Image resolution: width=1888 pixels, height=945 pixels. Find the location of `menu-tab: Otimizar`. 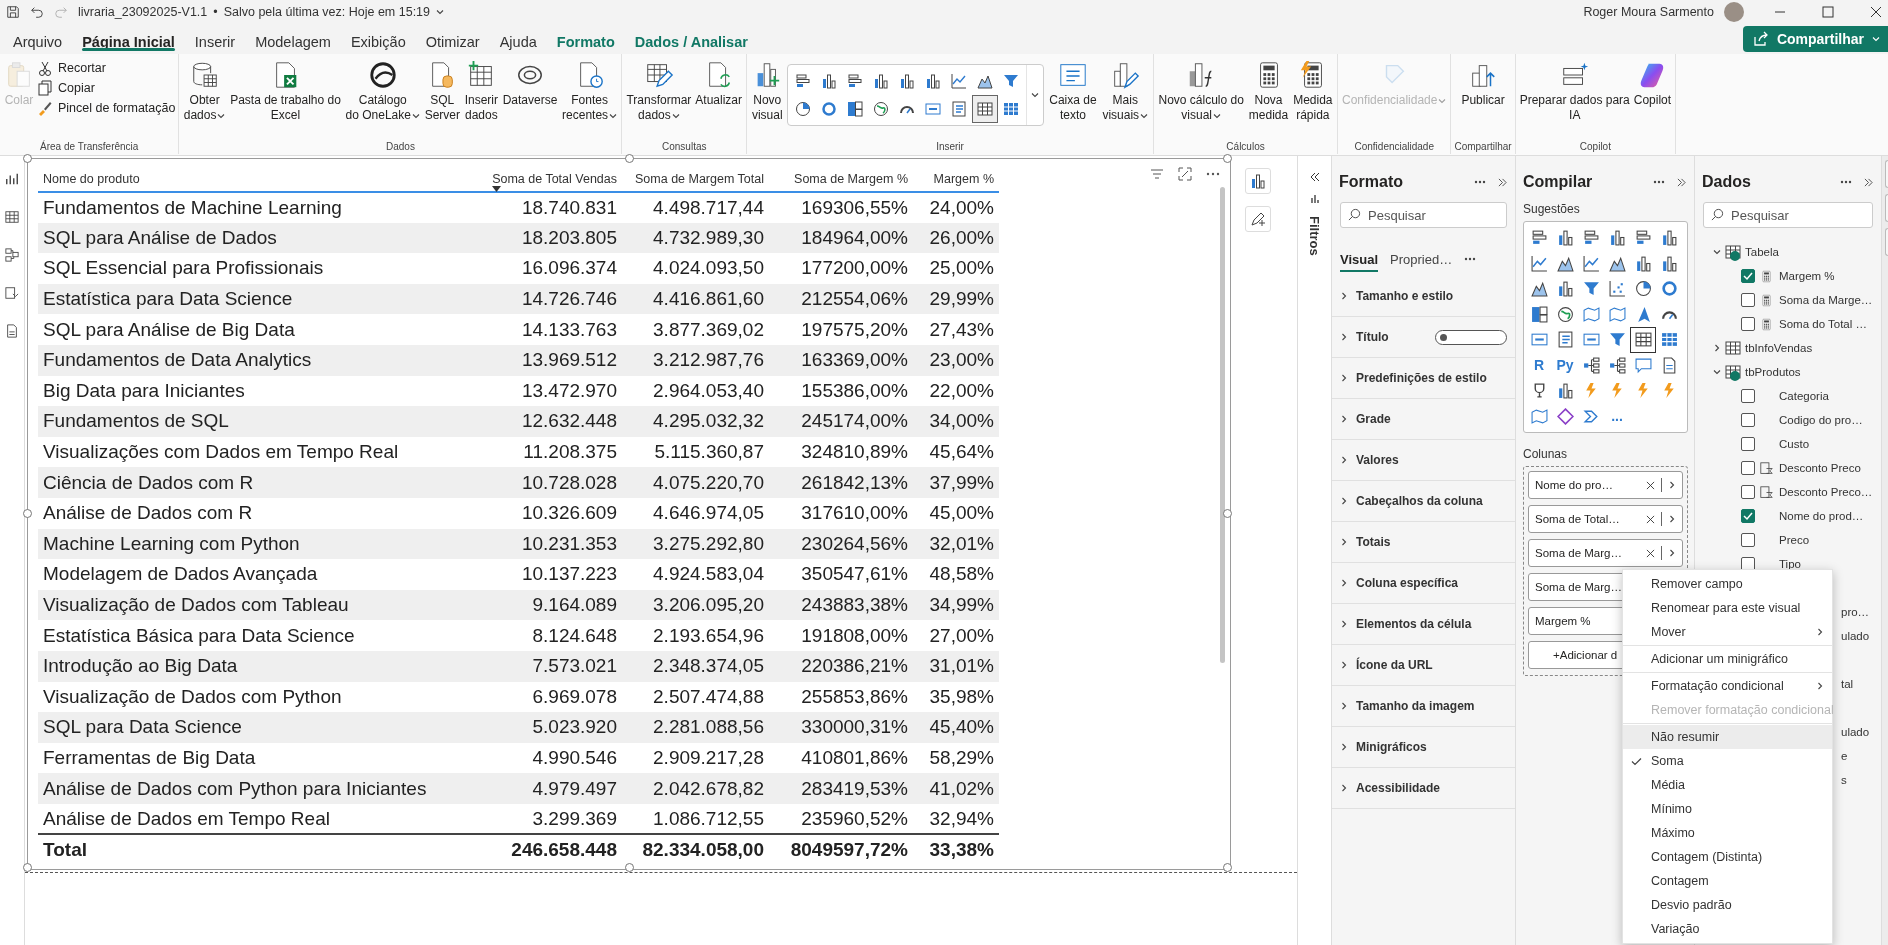

menu-tab: Otimizar is located at coordinates (452, 39).